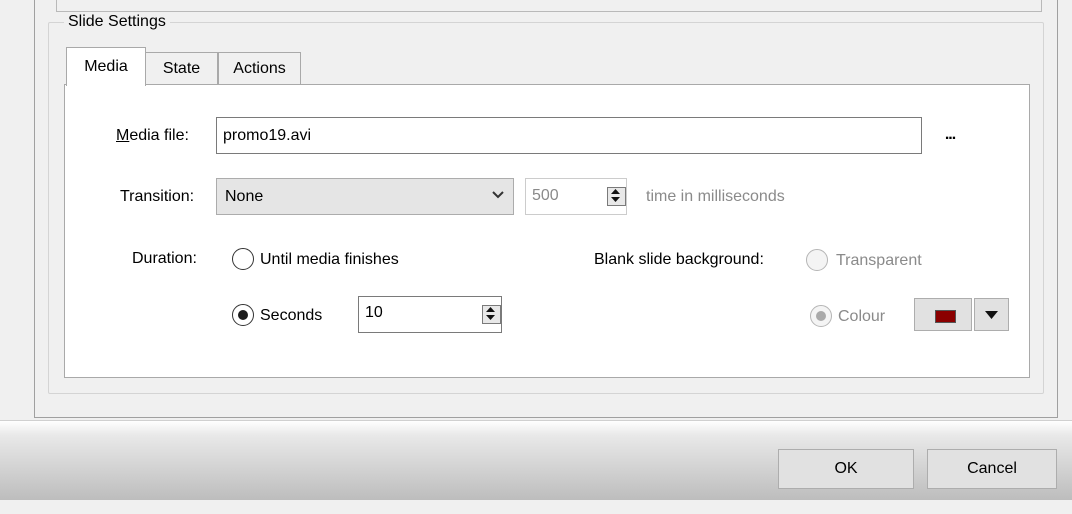  I want to click on media-file-label: Media file:, so click(152, 136).